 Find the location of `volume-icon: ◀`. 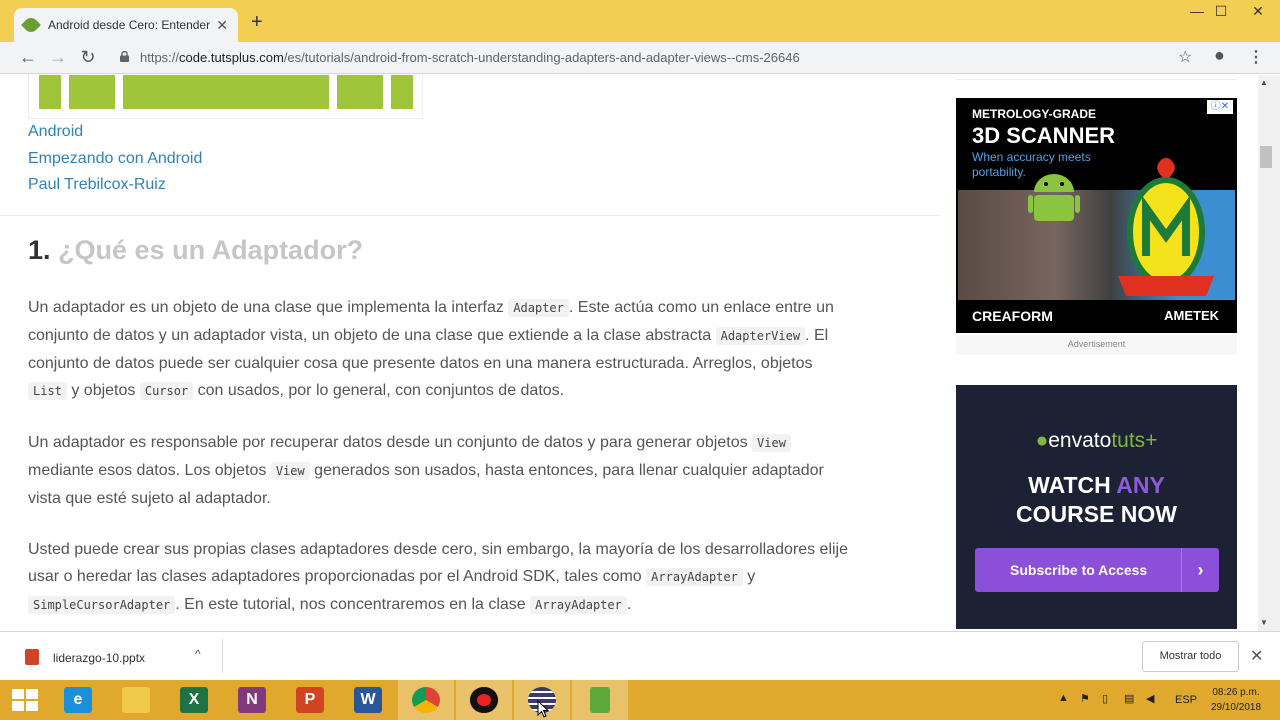

volume-icon: ◀ is located at coordinates (1150, 698).